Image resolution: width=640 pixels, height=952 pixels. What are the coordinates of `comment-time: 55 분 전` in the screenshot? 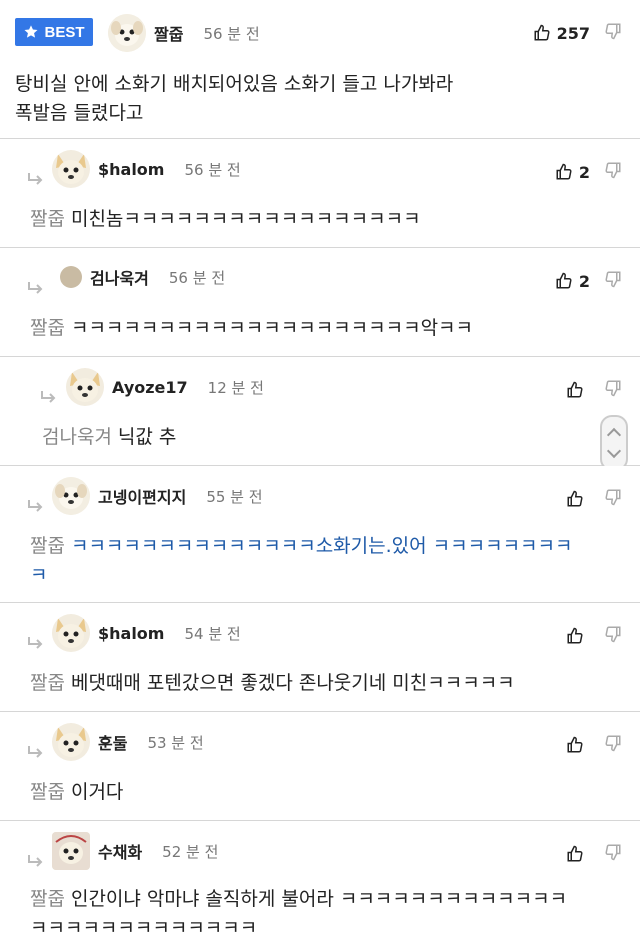 It's located at (234, 496).